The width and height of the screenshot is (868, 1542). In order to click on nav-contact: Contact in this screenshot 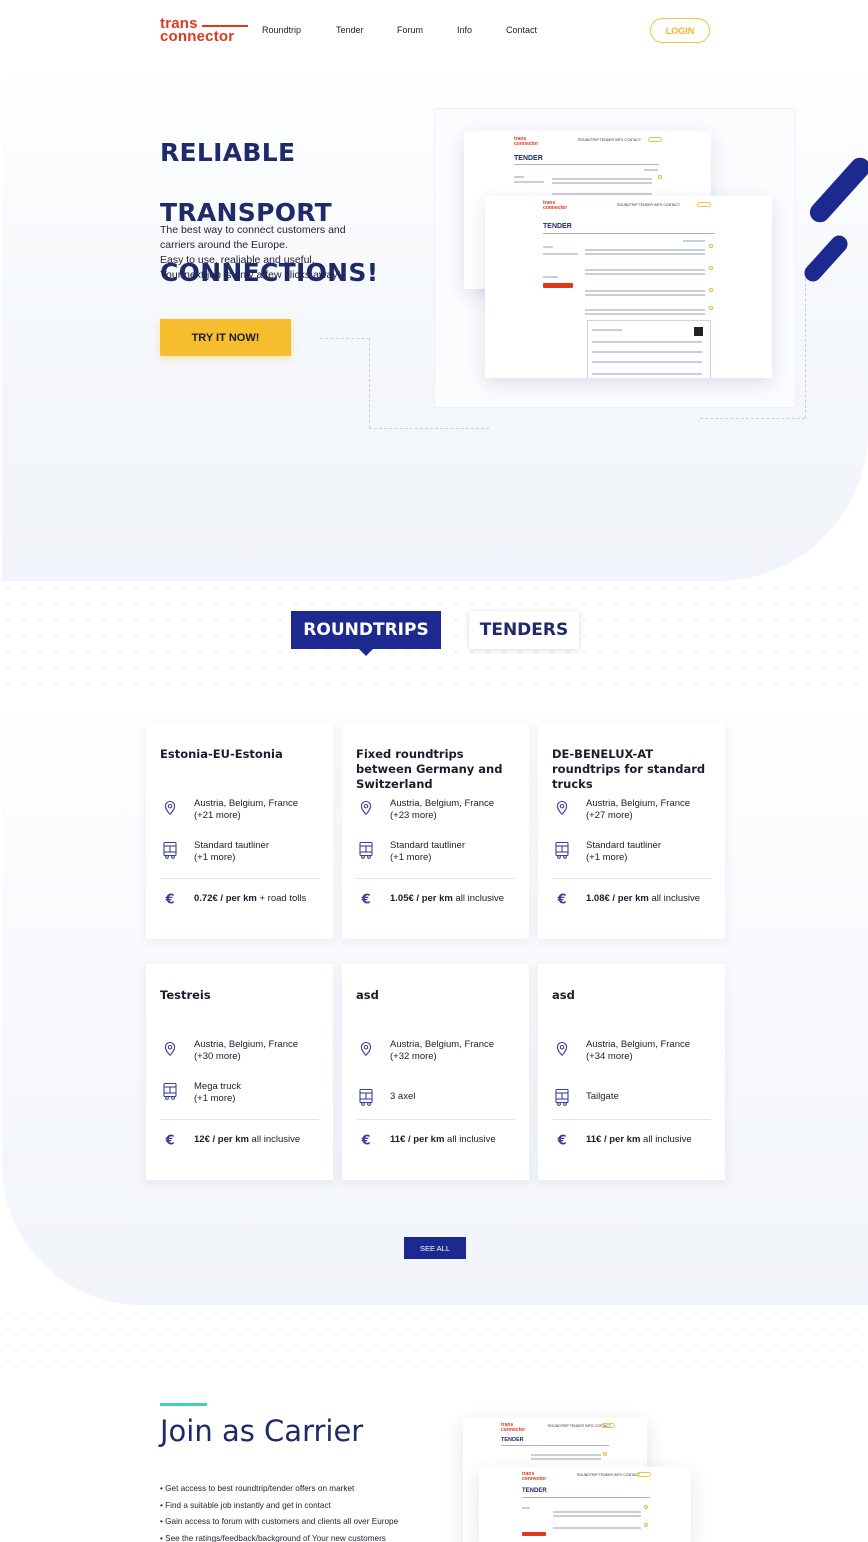, I will do `click(521, 30)`.